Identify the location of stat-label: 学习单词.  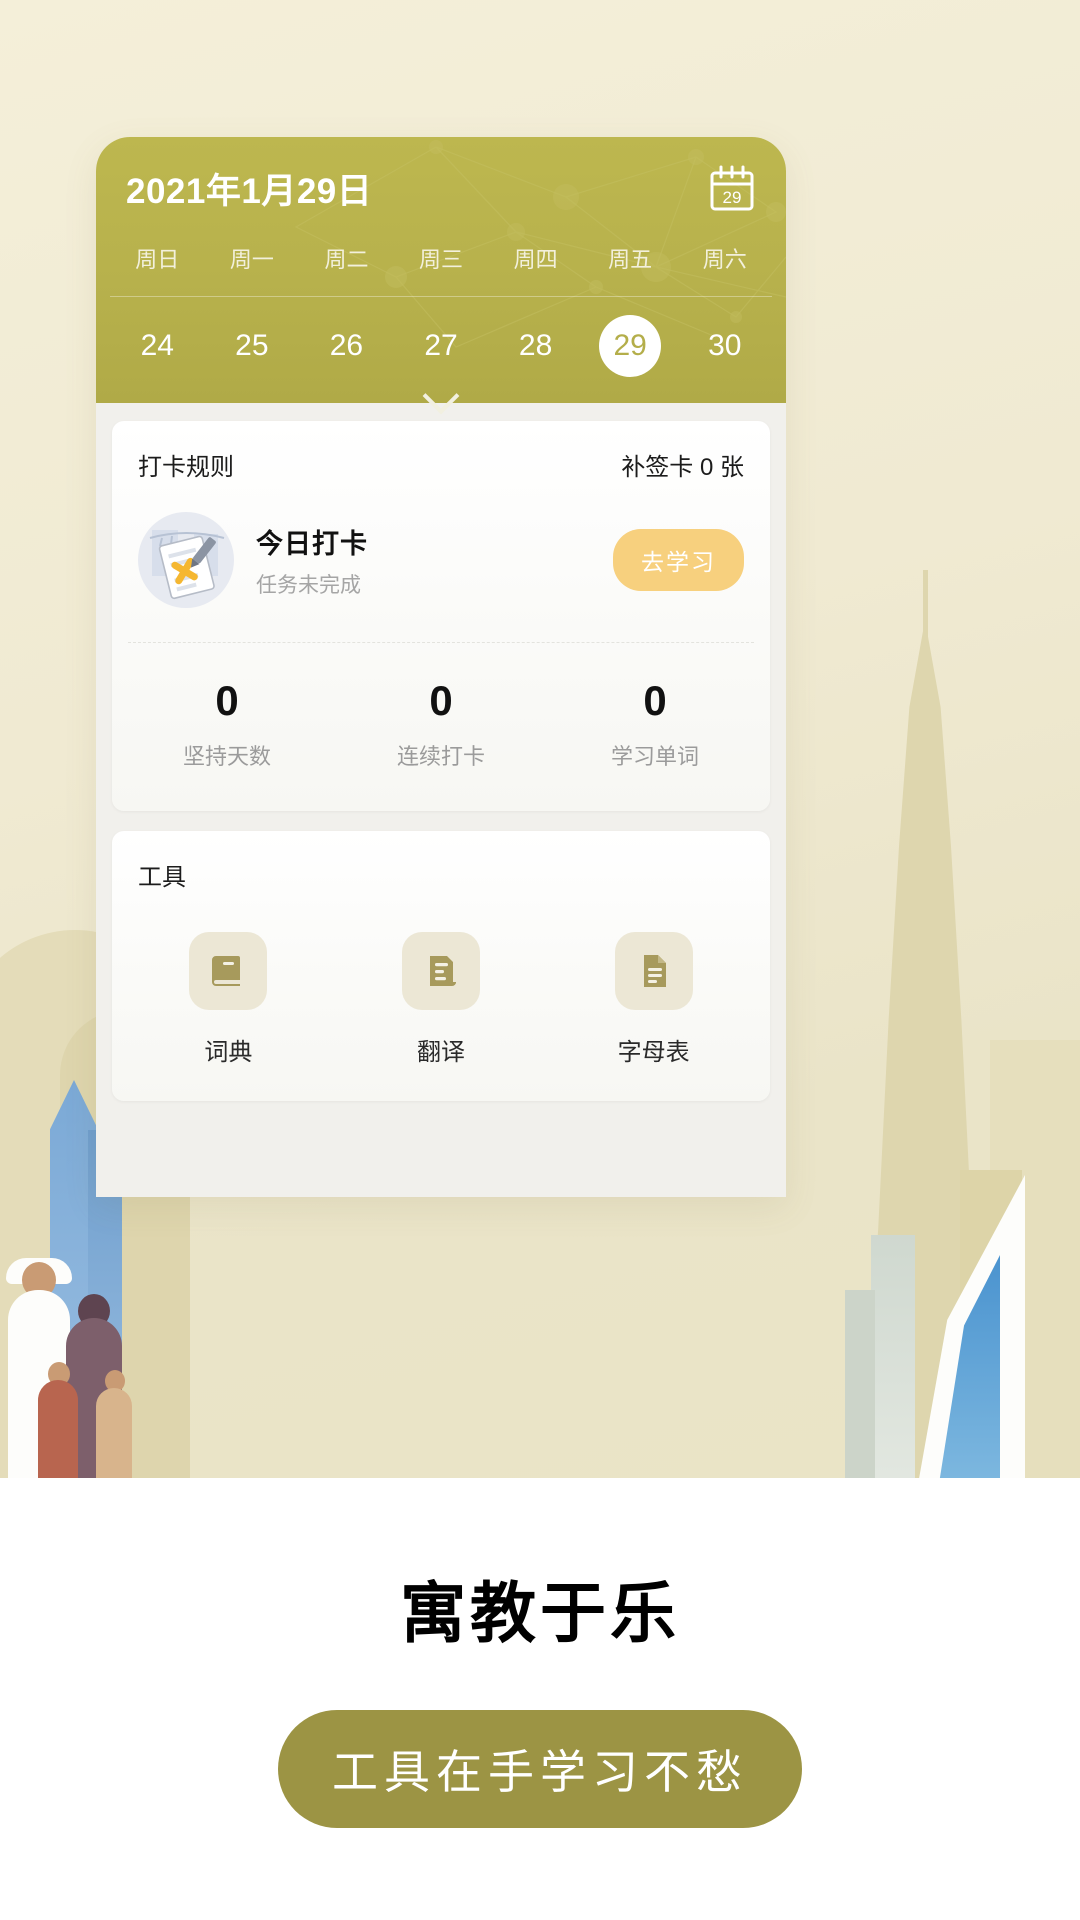
(654, 756).